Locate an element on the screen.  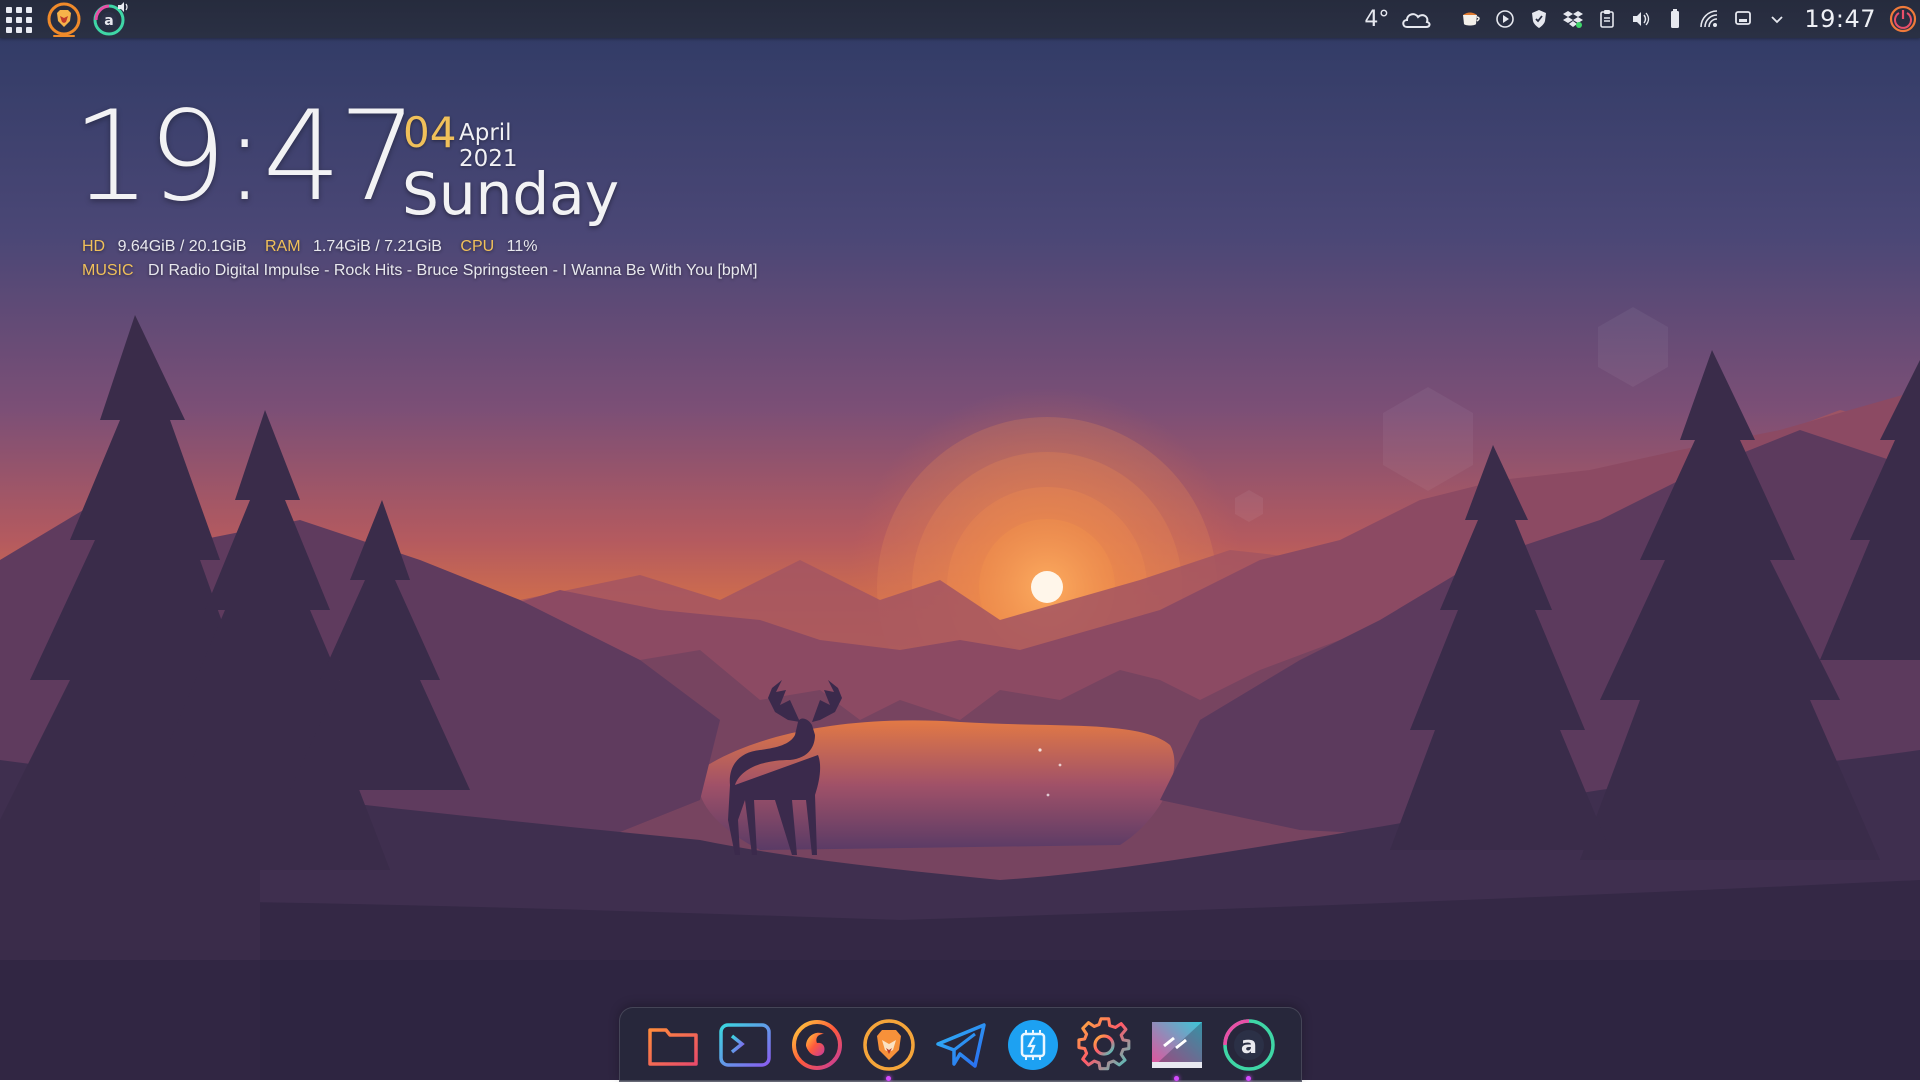
hd-label: HD is located at coordinates (94, 246).